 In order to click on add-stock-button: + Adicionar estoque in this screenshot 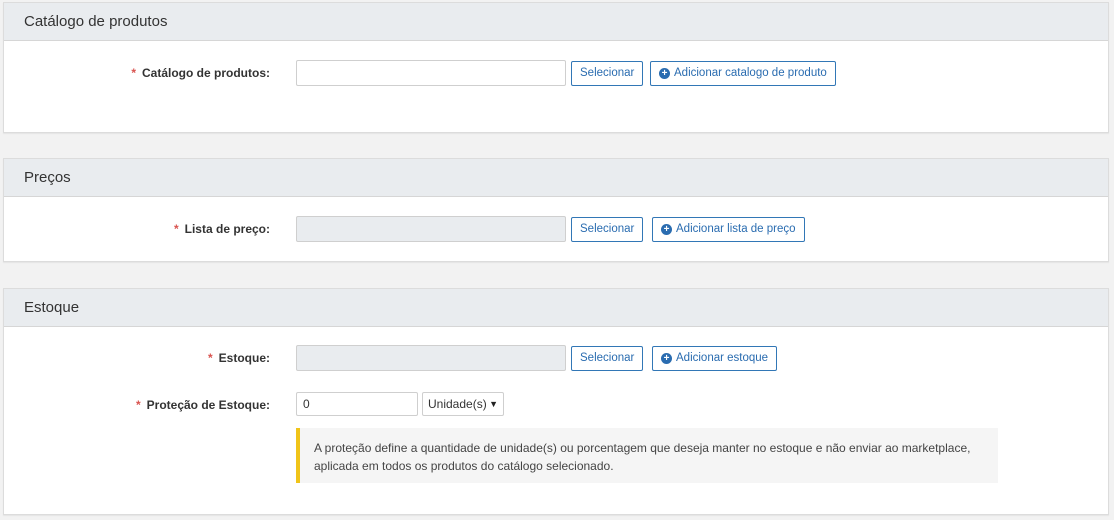, I will do `click(715, 358)`.